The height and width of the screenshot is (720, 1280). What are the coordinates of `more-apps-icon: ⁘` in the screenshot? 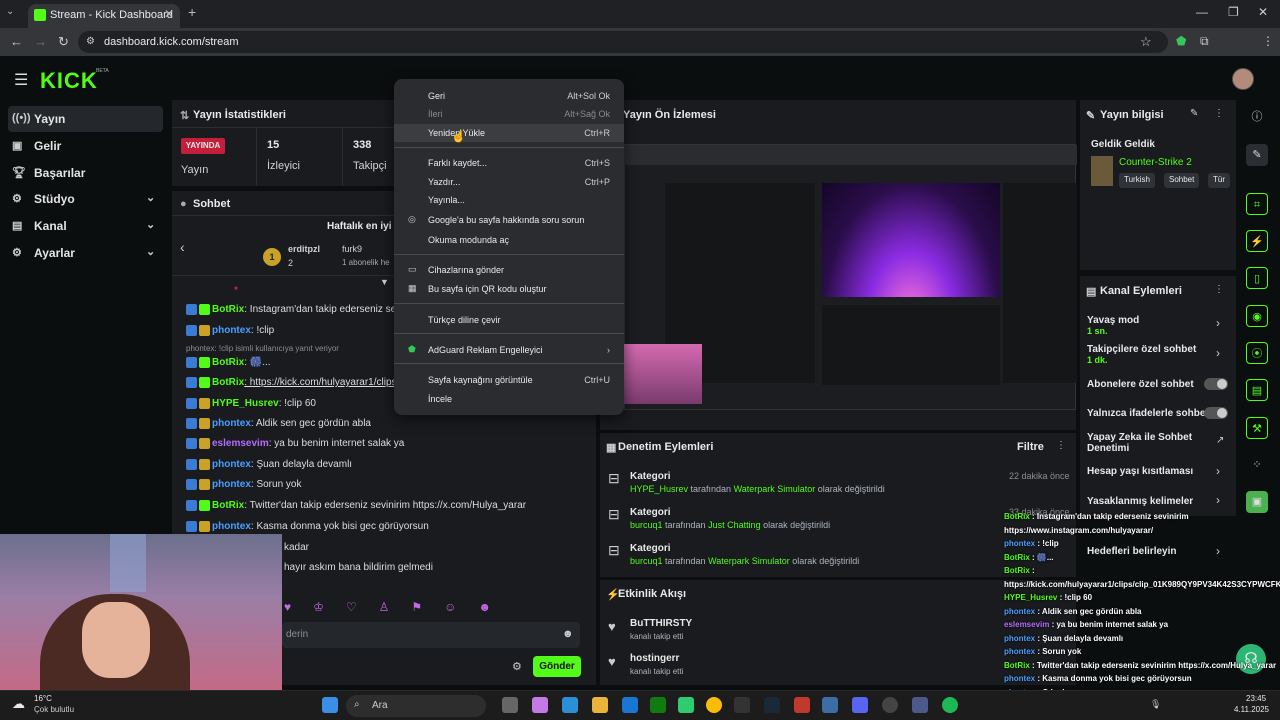 It's located at (1257, 465).